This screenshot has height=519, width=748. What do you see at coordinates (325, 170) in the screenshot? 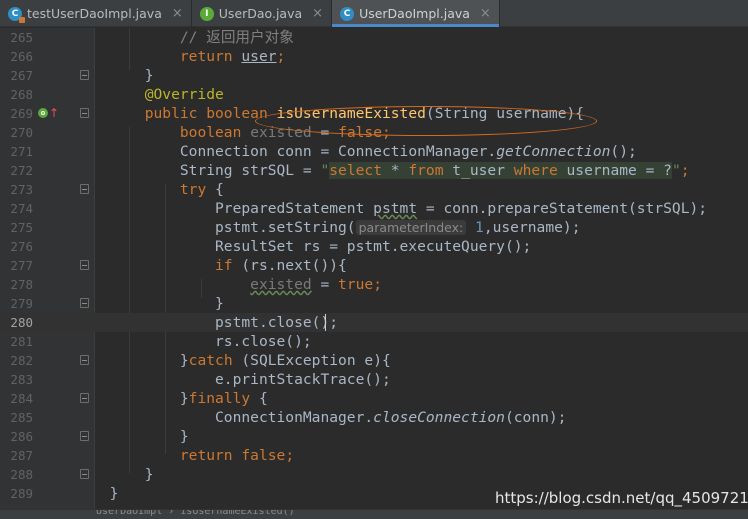
I see `string-quote: "` at bounding box center [325, 170].